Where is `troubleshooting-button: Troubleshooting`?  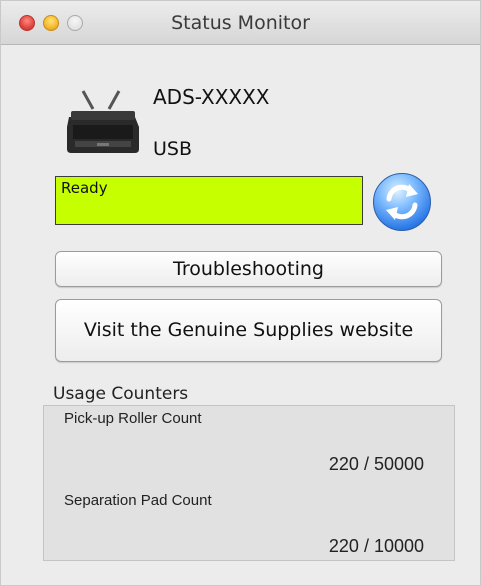
troubleshooting-button: Troubleshooting is located at coordinates (248, 269).